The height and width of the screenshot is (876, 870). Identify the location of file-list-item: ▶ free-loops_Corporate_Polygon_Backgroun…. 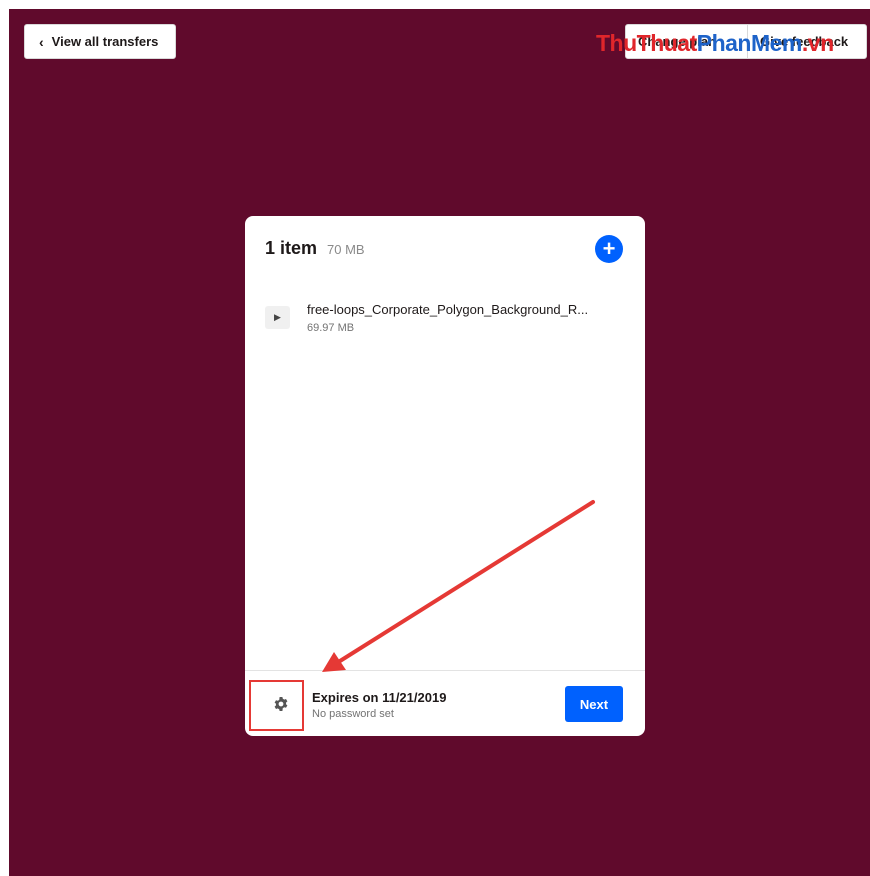
(445, 319).